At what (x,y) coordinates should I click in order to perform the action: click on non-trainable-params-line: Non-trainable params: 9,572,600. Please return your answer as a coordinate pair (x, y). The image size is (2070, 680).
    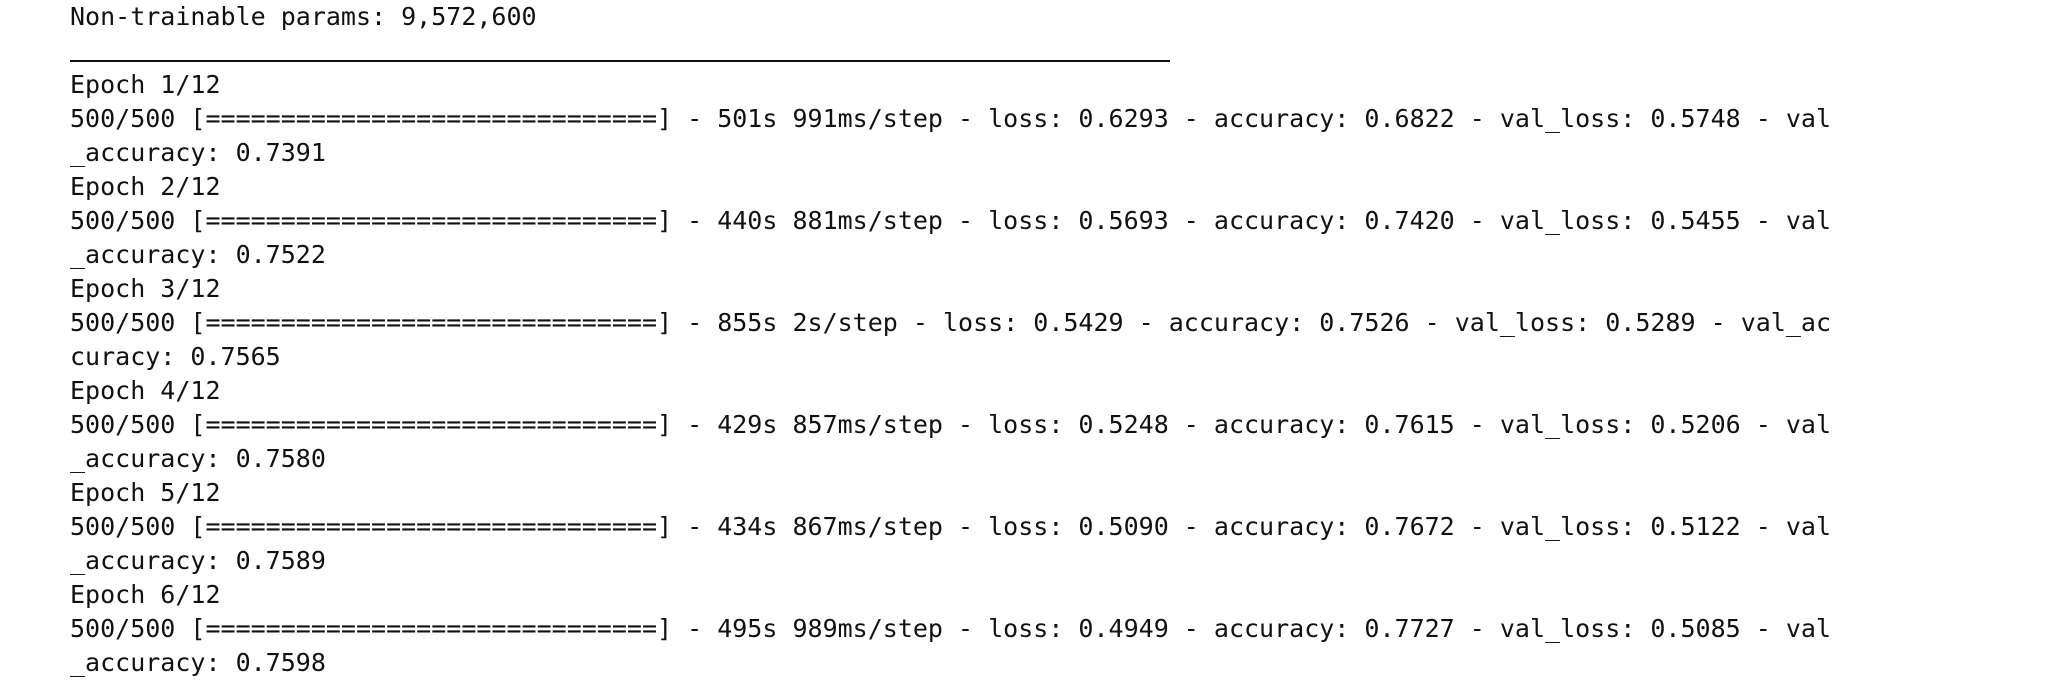
    Looking at the image, I should click on (303, 16).